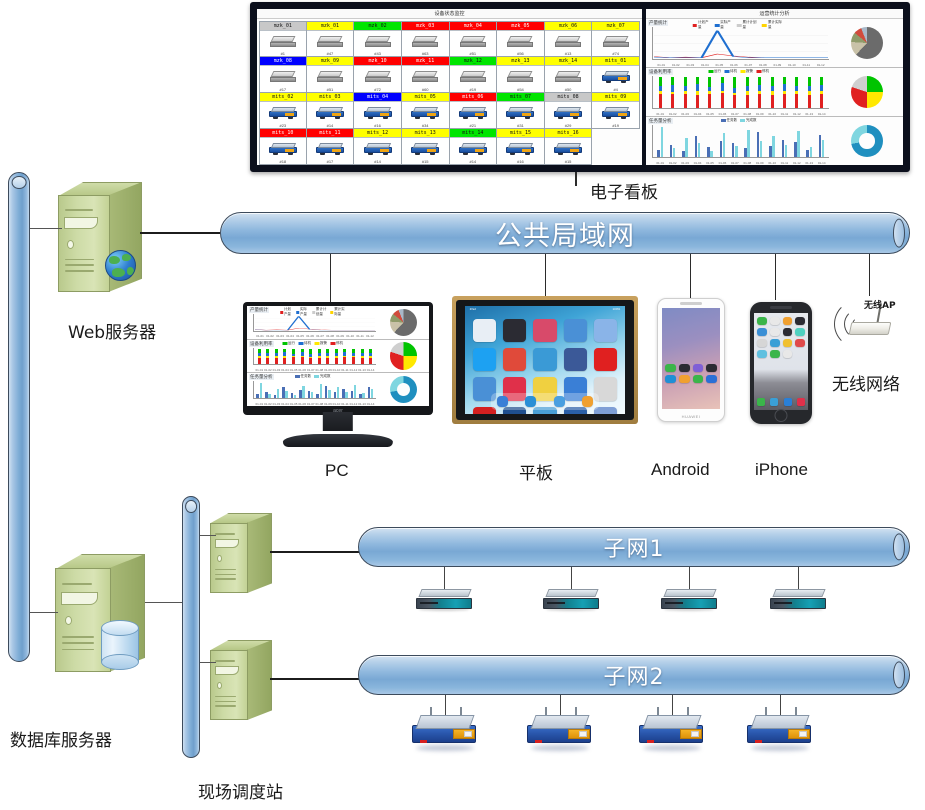  What do you see at coordinates (425, 111) in the screenshot?
I see `equipment-status-cell: mits_05 #34` at bounding box center [425, 111].